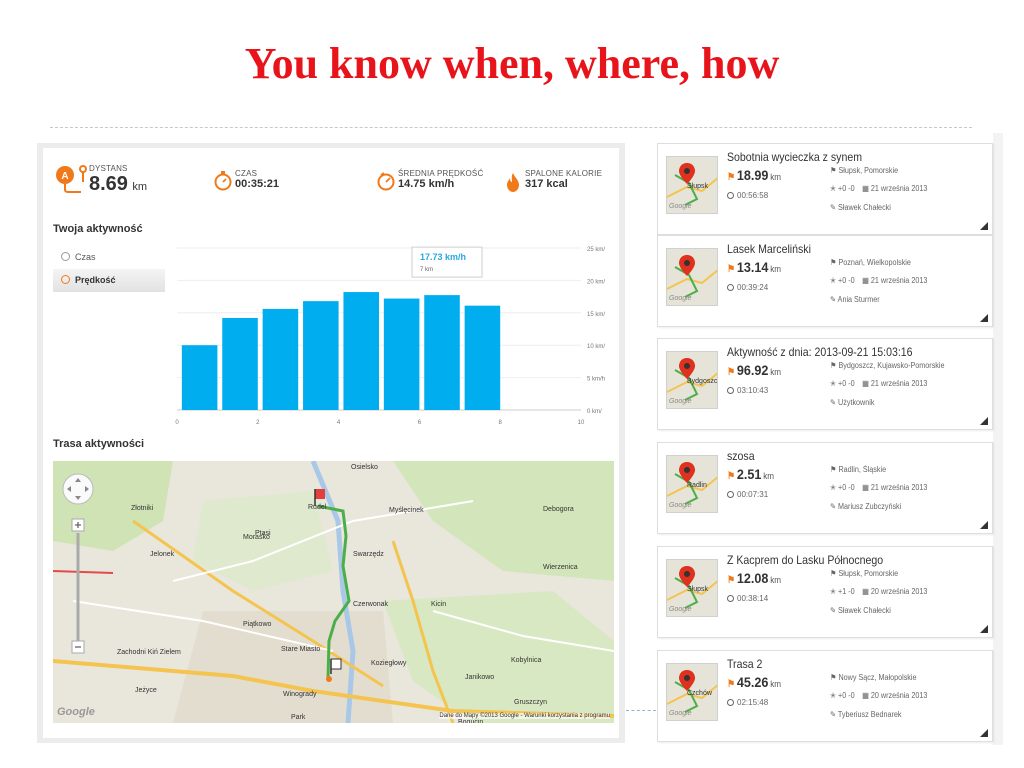 This screenshot has height=768, width=1024. Describe the element at coordinates (869, 506) in the screenshot. I see `user-name: Mariusz Zubczyński` at that location.